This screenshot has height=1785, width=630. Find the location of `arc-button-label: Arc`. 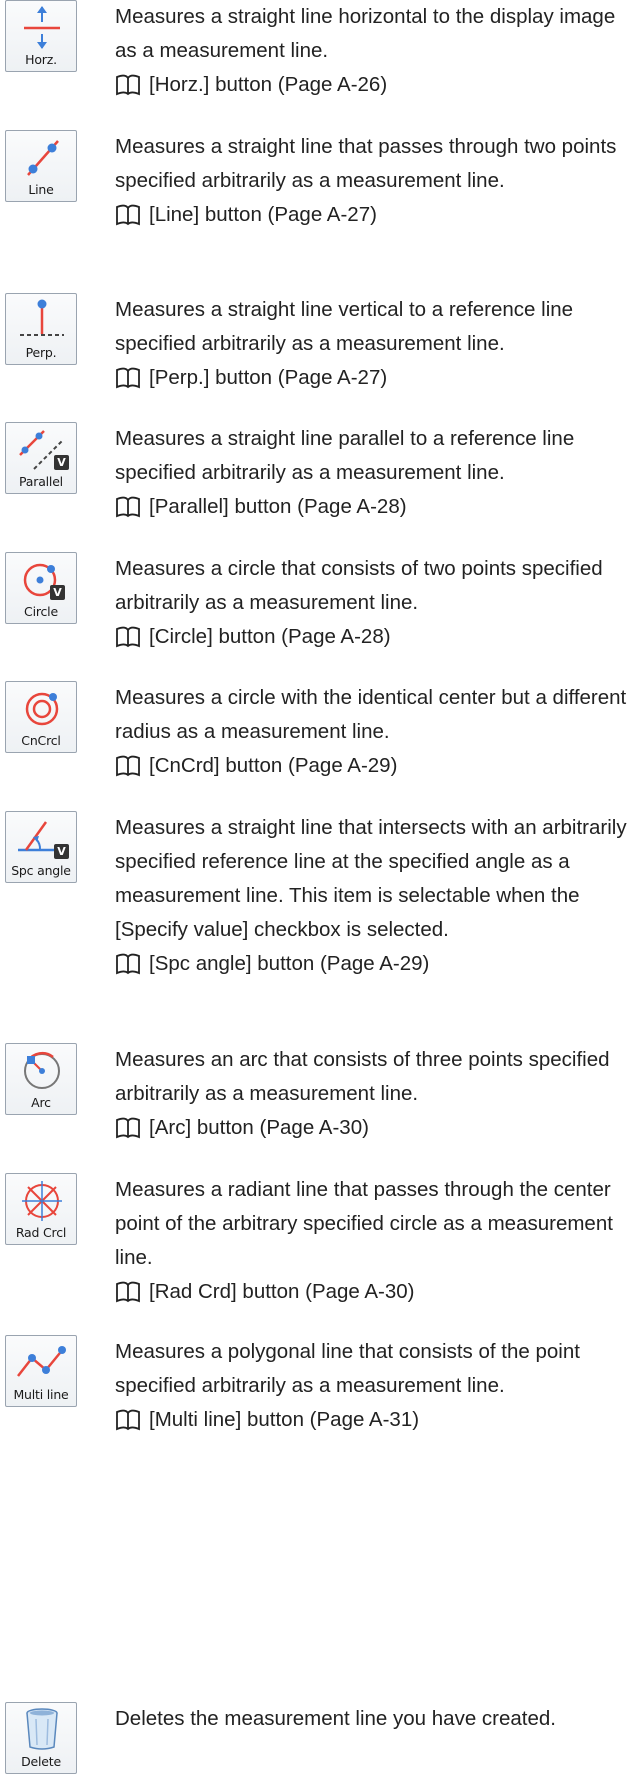

arc-button-label: Arc is located at coordinates (41, 1102).